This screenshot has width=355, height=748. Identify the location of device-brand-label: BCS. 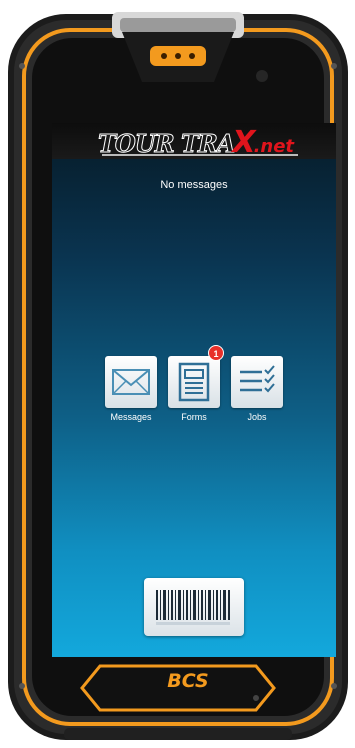
(188, 681).